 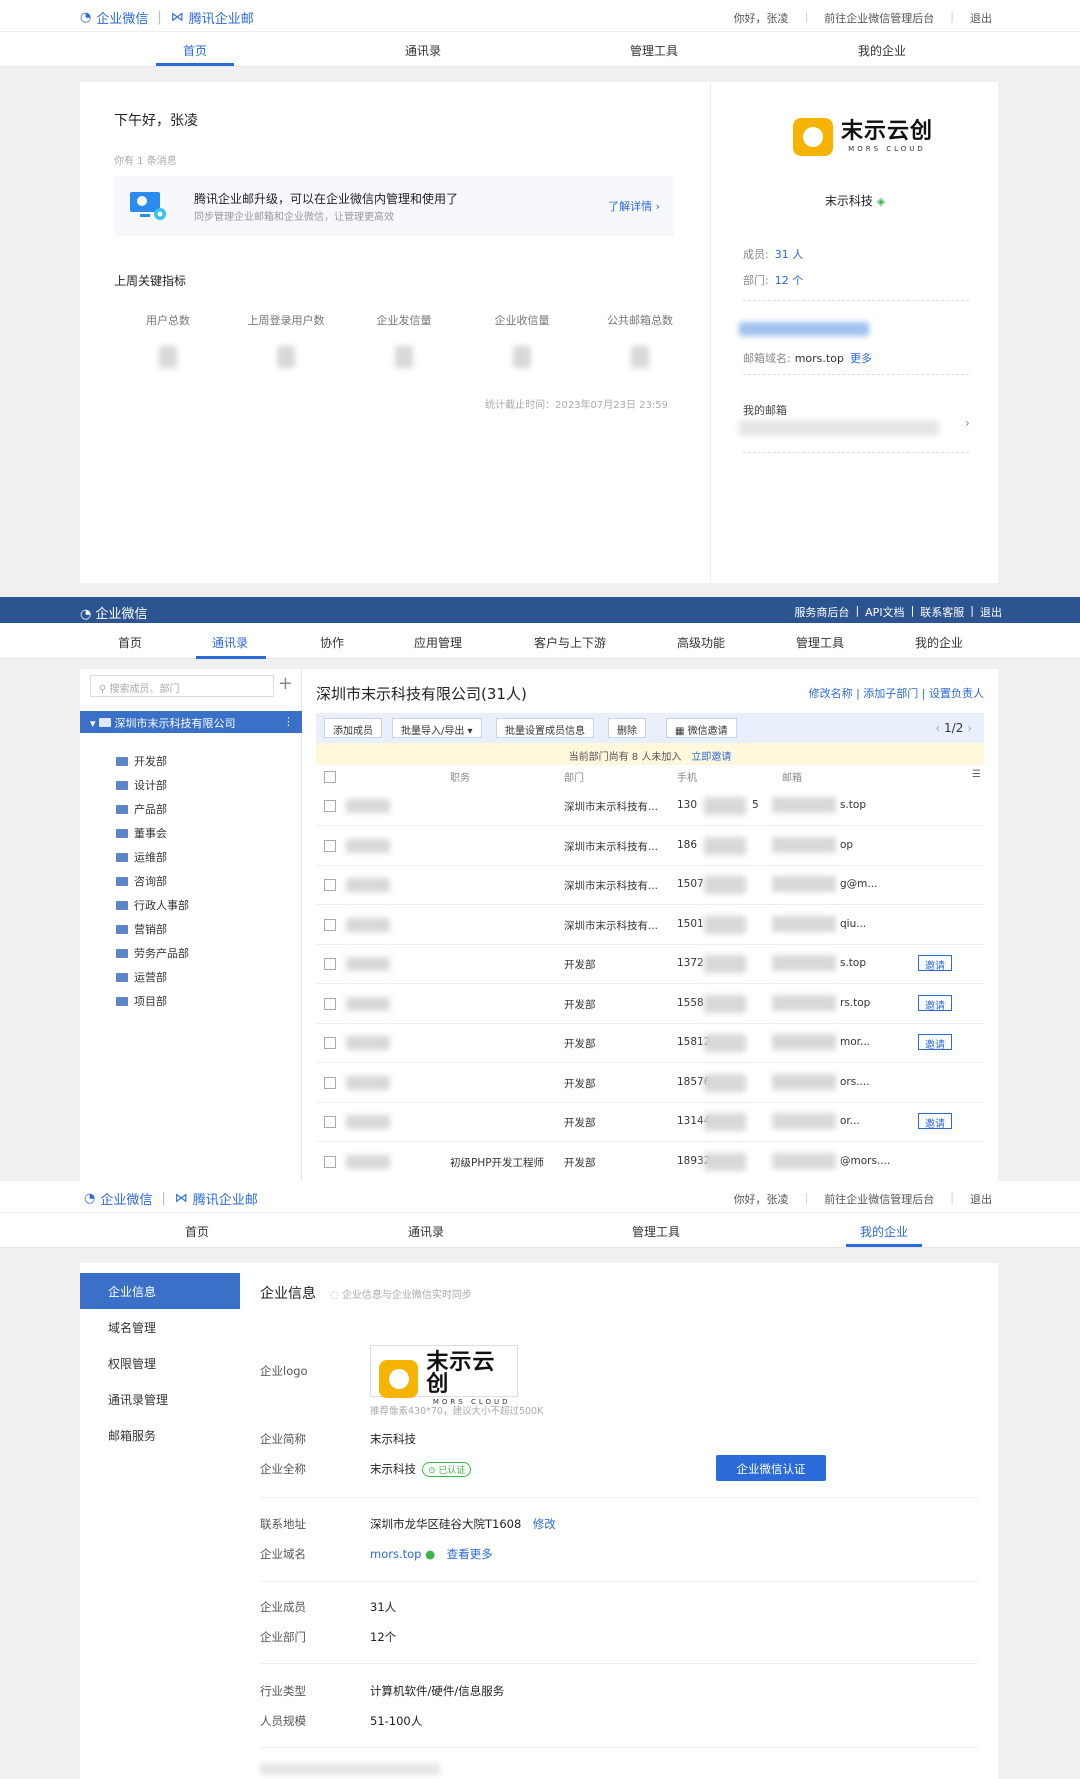 What do you see at coordinates (160, 1291) in the screenshot?
I see `menu-company-info: 企业信息` at bounding box center [160, 1291].